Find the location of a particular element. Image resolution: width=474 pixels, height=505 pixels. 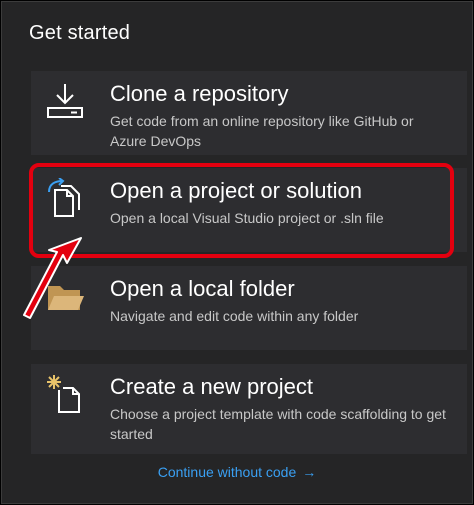

panel-heading: Get started is located at coordinates (80, 33).